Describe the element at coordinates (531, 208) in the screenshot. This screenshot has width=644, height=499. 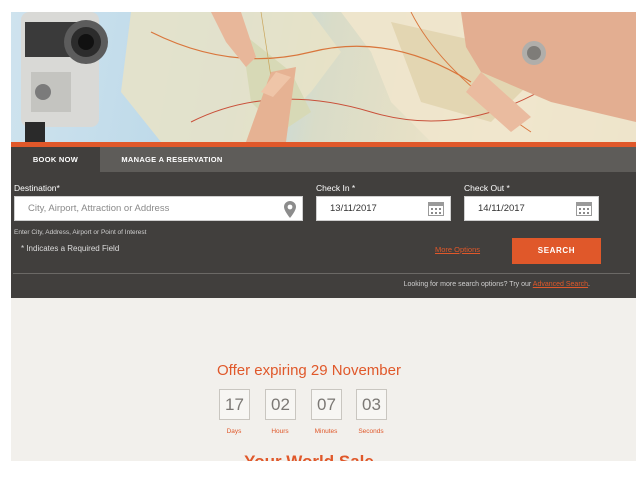
I see `check-out-field` at that location.